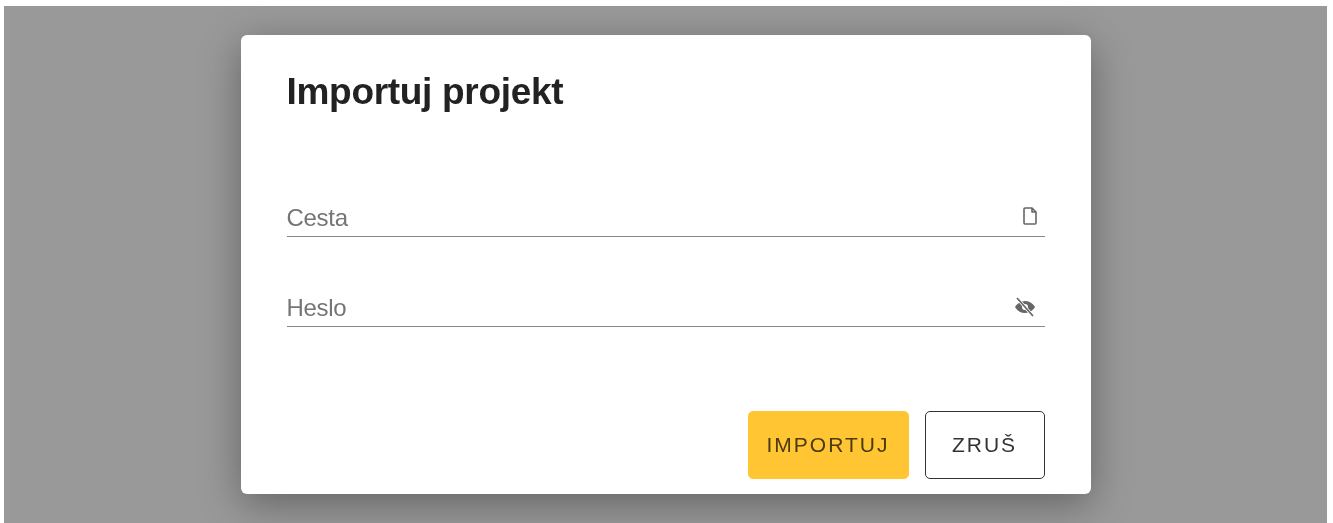 This screenshot has height=523, width=1333. What do you see at coordinates (1024, 307) in the screenshot?
I see `eye-off-icon` at bounding box center [1024, 307].